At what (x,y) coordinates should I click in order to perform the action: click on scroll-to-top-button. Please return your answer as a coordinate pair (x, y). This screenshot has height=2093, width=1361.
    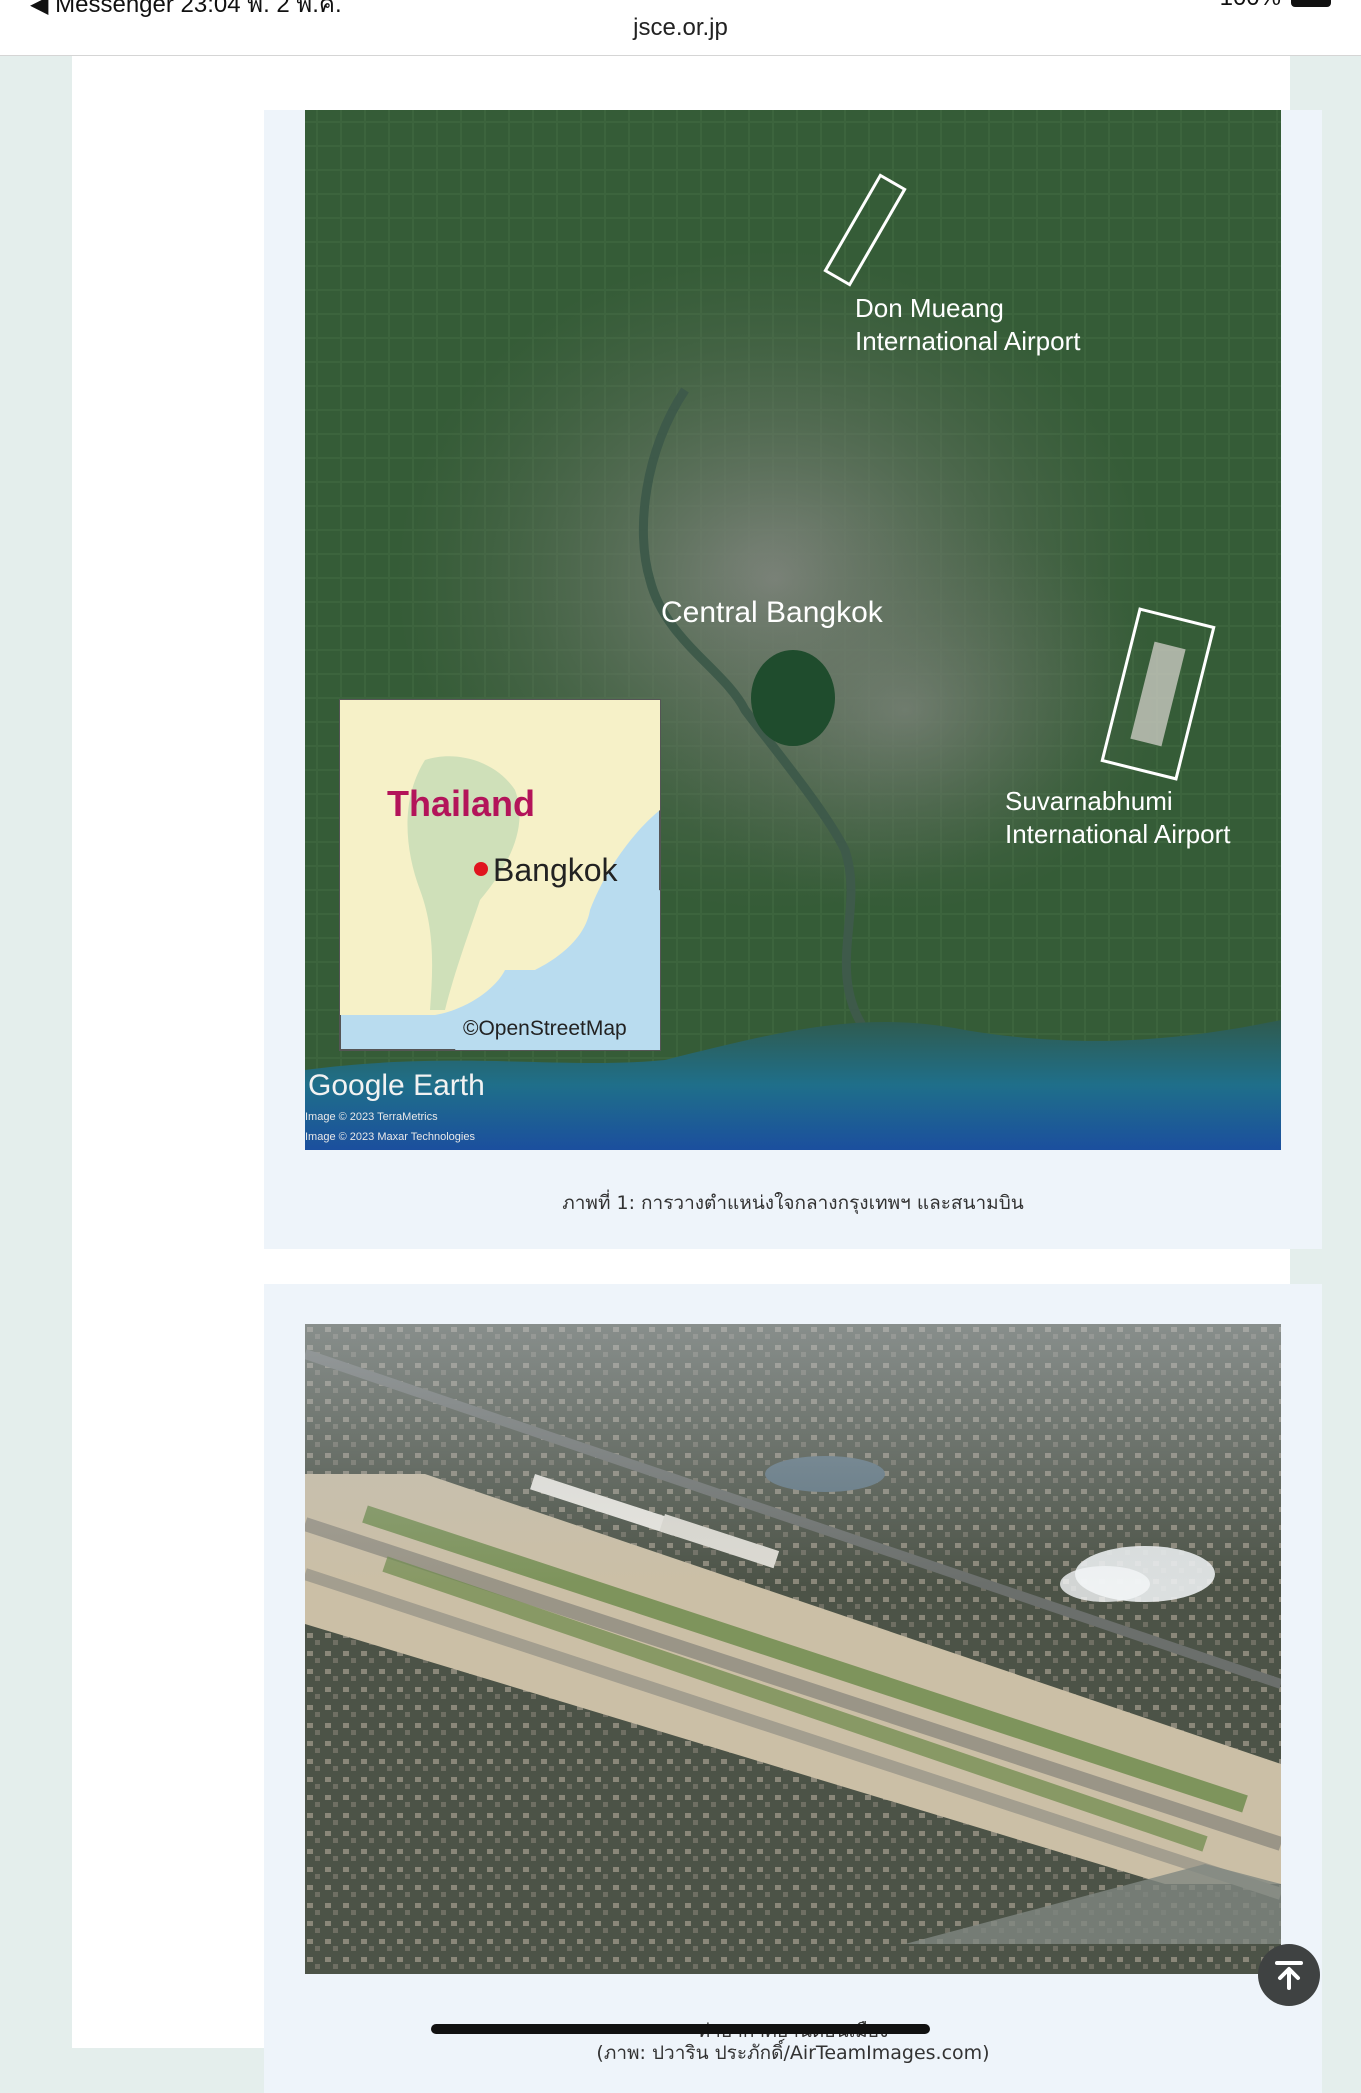
    Looking at the image, I should click on (1289, 1975).